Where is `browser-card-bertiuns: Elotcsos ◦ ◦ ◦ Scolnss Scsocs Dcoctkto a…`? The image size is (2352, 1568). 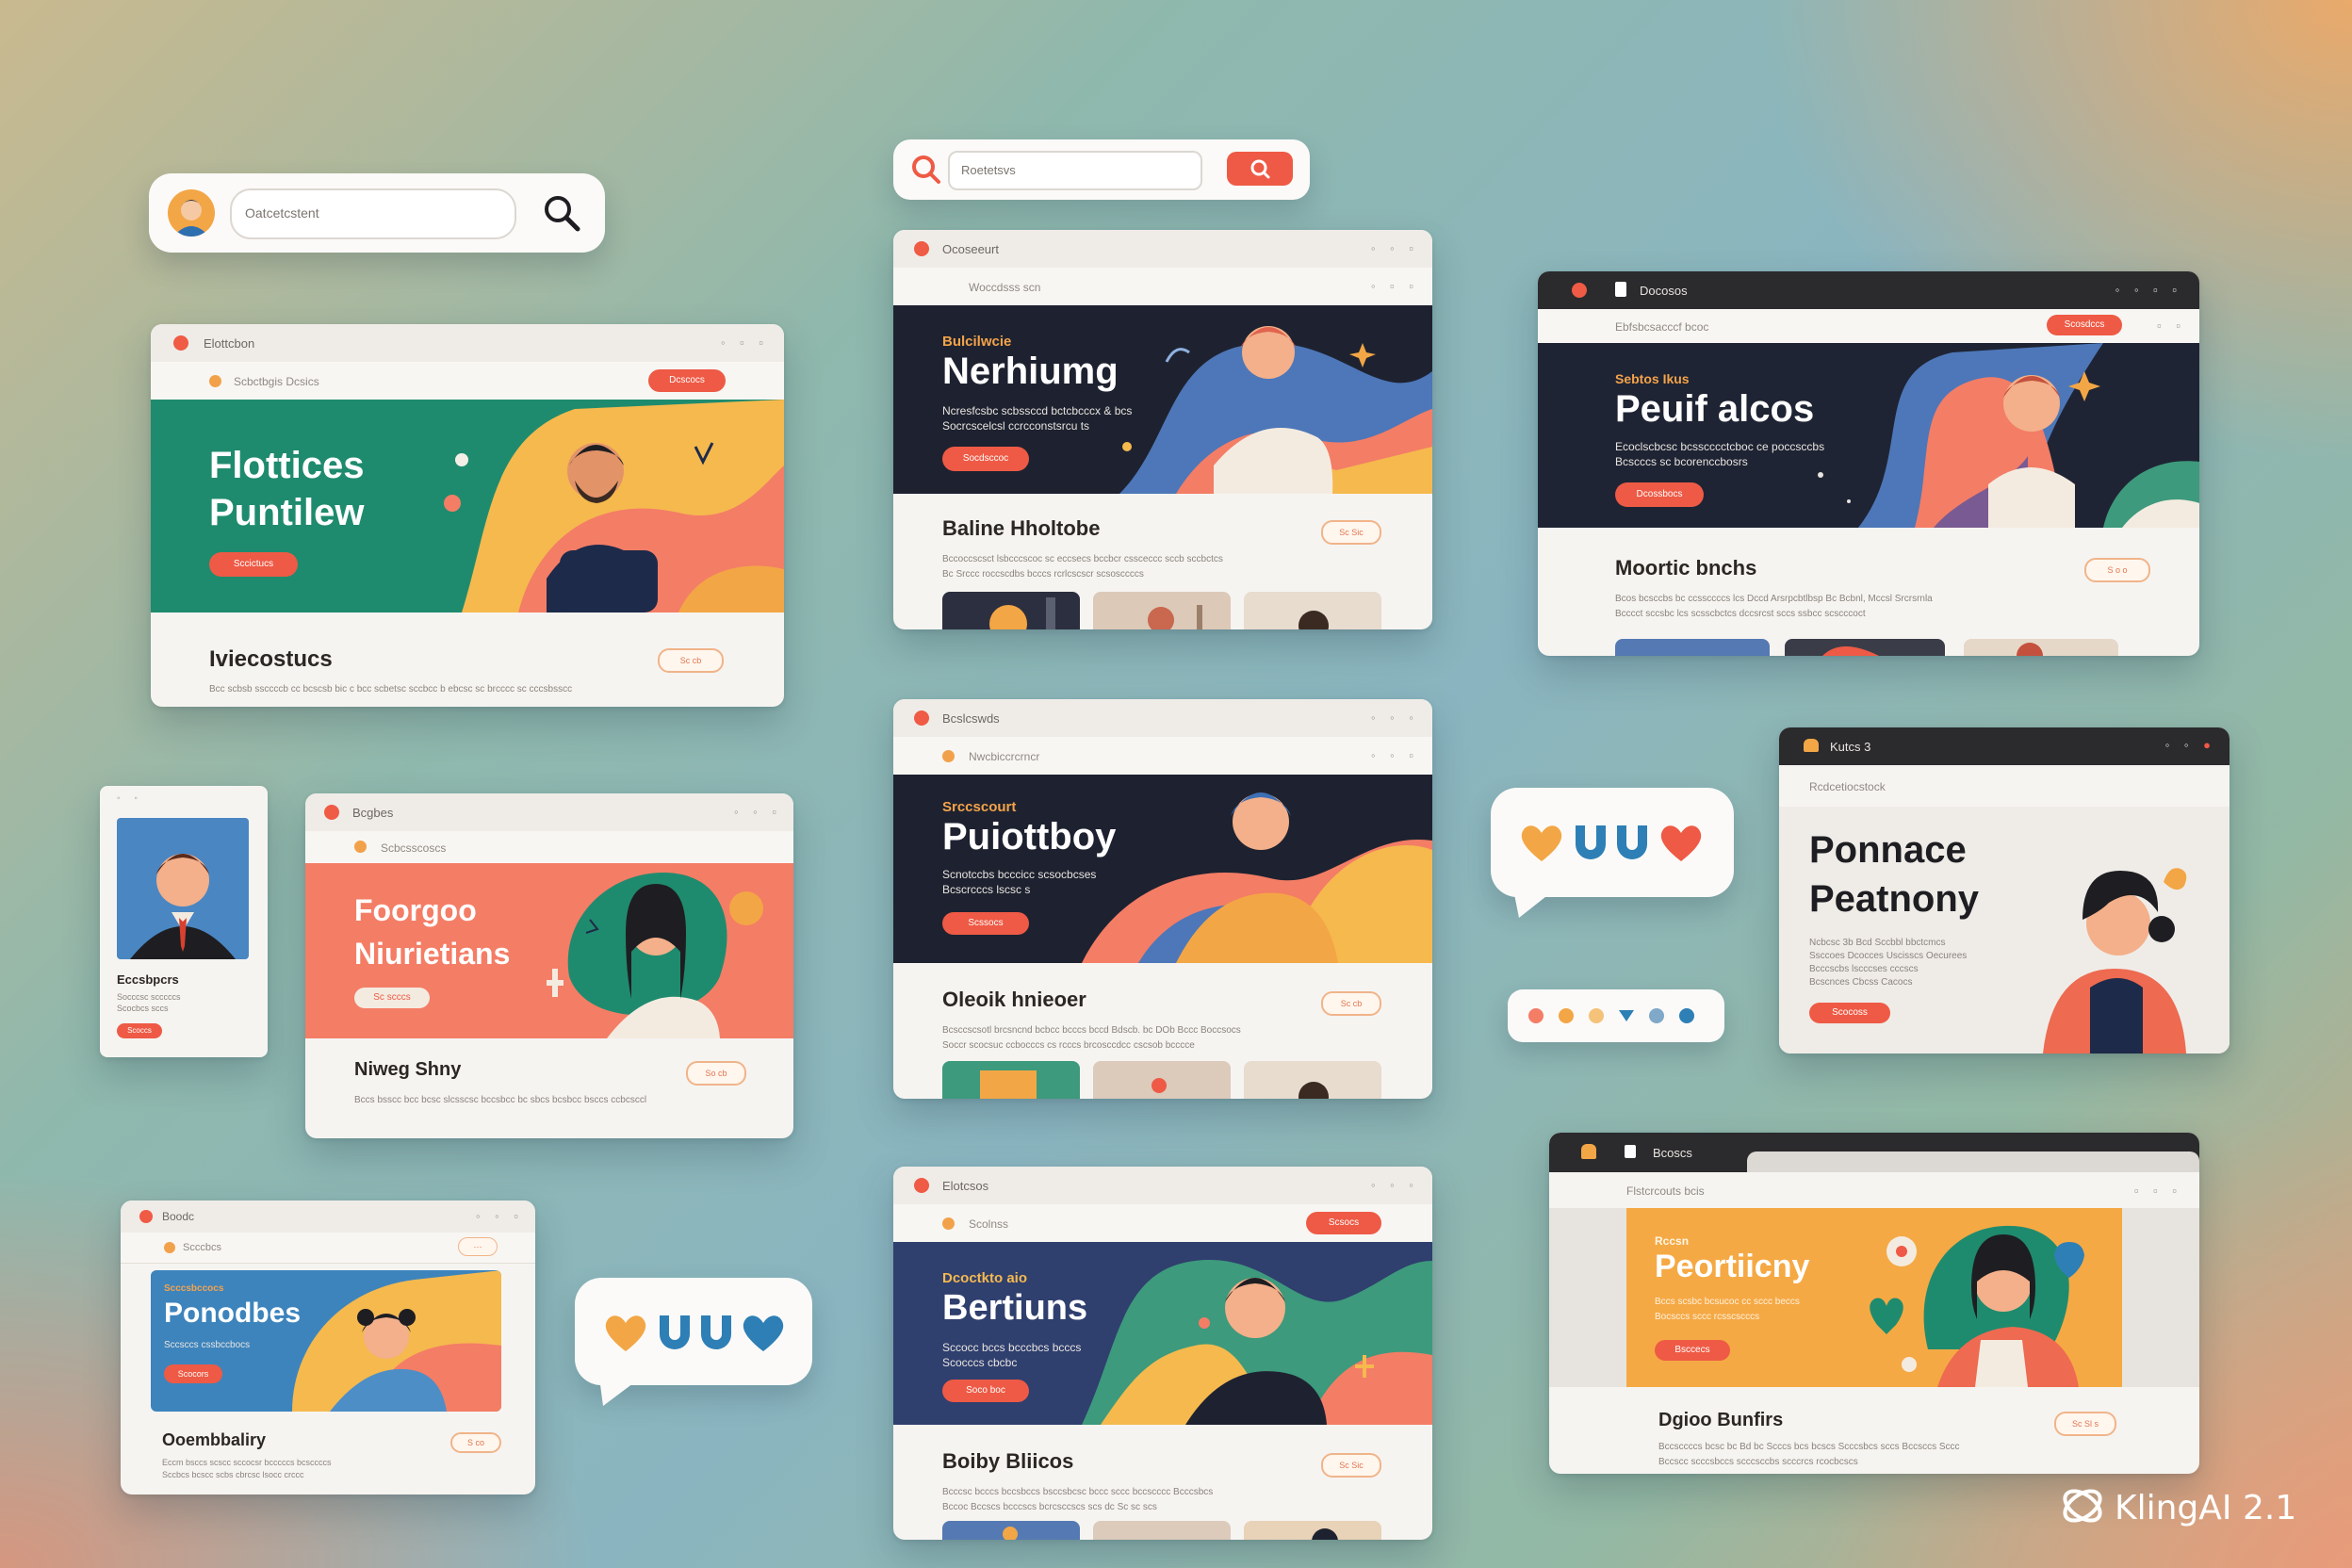 browser-card-bertiuns: Elotcsos ◦ ◦ ◦ Scolnss Scsocs Dcoctkto a… is located at coordinates (1162, 1353).